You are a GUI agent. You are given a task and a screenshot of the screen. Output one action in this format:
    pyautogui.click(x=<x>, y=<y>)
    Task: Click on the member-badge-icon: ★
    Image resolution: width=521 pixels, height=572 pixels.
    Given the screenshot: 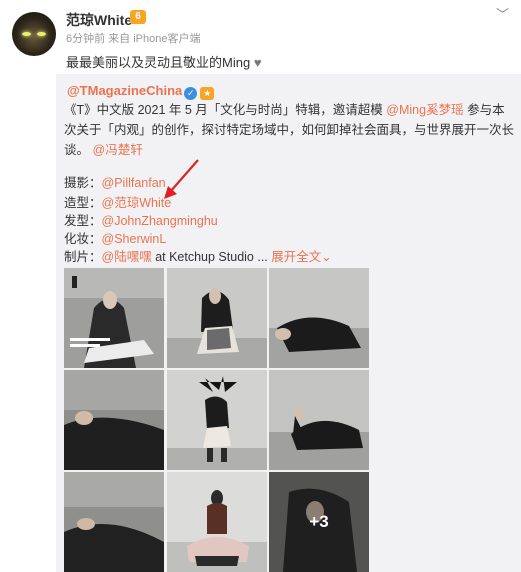 What is the action you would take?
    pyautogui.click(x=207, y=93)
    